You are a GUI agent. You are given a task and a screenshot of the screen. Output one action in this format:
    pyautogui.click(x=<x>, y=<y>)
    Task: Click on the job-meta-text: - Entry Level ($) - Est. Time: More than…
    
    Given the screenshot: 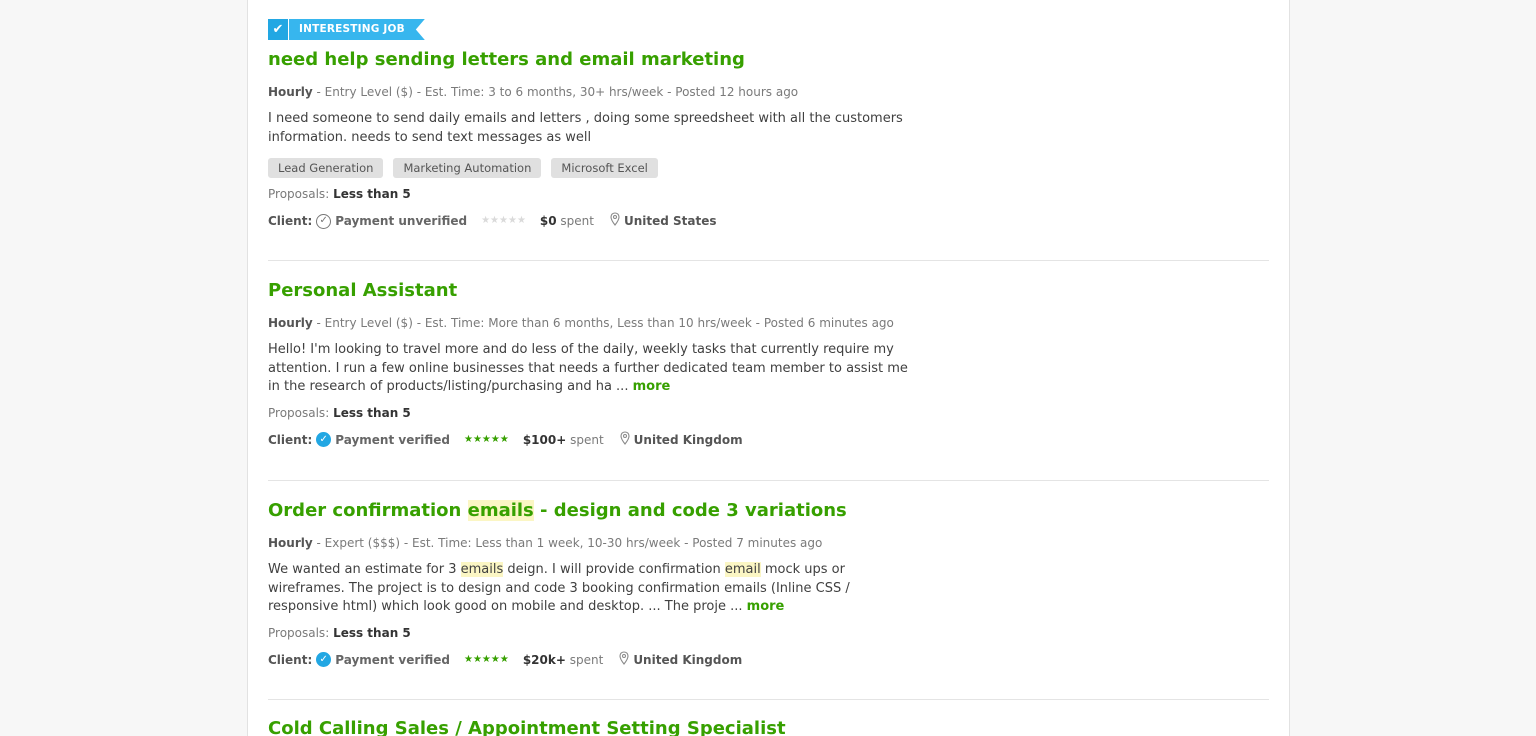 What is the action you would take?
    pyautogui.click(x=603, y=323)
    